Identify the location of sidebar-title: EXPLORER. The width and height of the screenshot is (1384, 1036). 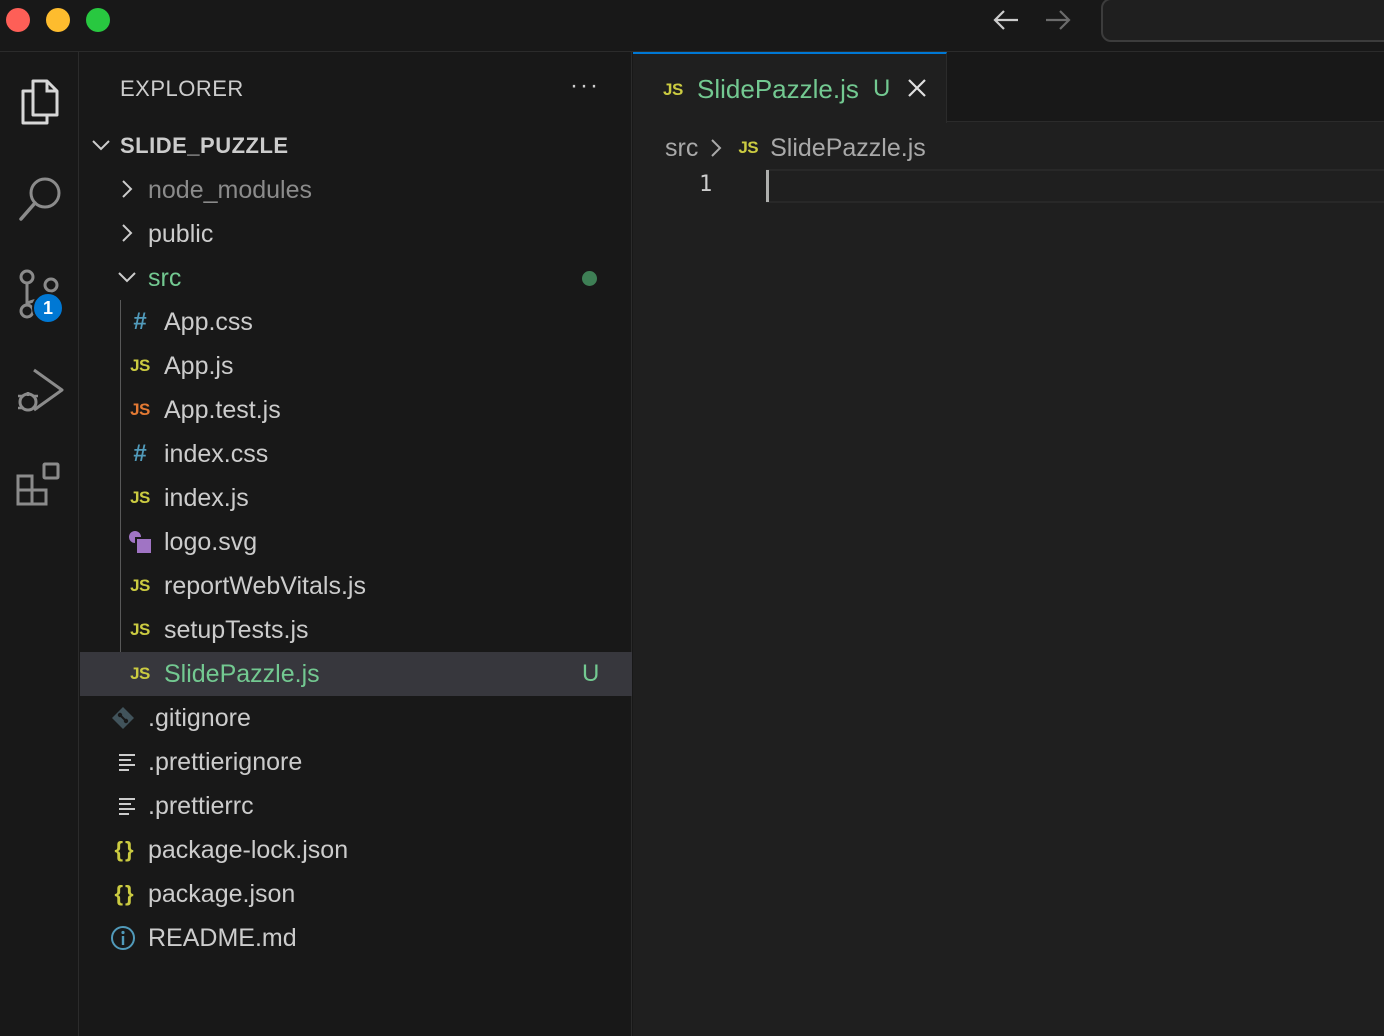
(182, 88).